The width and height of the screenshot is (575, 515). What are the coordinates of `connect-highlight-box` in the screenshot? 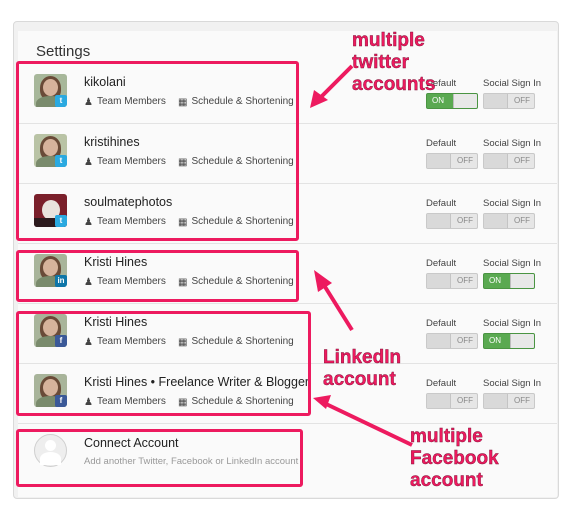 It's located at (159, 458).